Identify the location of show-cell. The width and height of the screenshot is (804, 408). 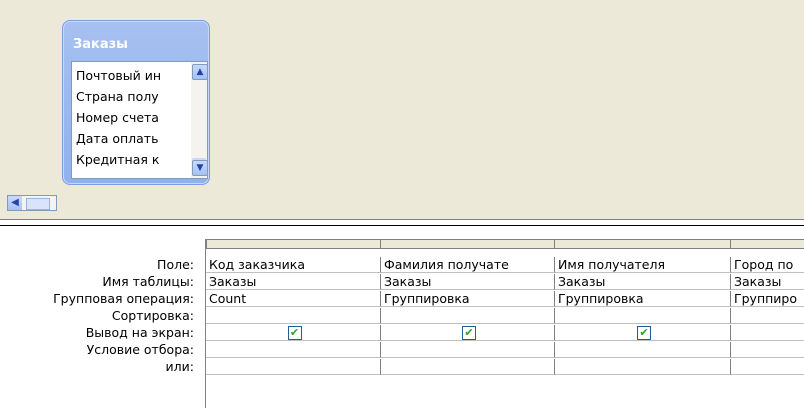
(767, 333).